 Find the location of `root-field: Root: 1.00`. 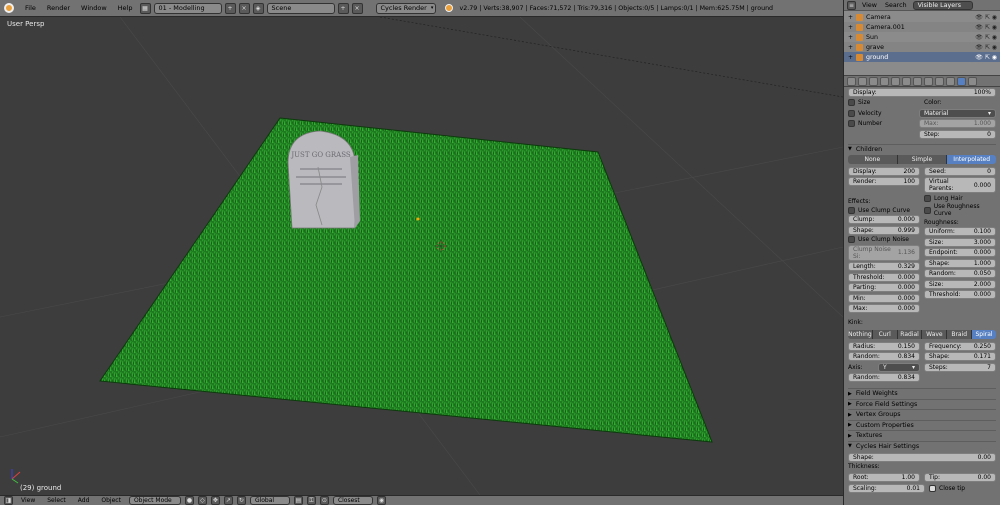

root-field: Root: 1.00 is located at coordinates (884, 478).